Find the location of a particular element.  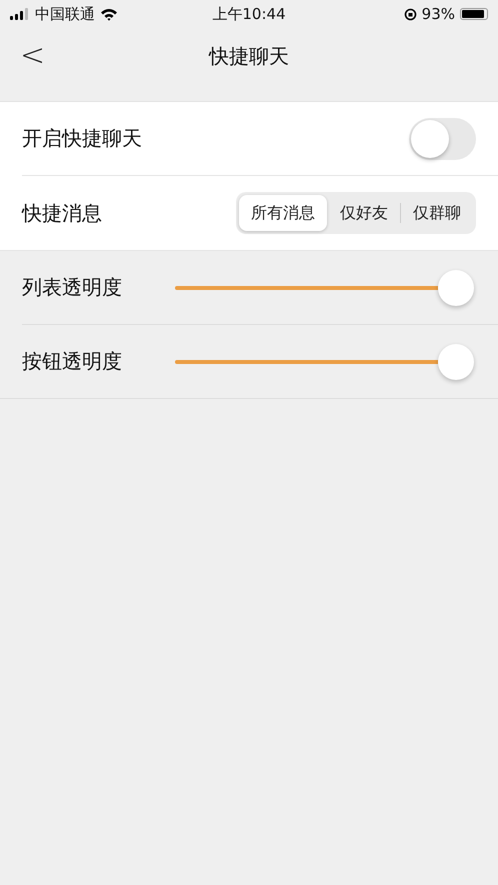

carrier-name: 中国联通 is located at coordinates (65, 14).